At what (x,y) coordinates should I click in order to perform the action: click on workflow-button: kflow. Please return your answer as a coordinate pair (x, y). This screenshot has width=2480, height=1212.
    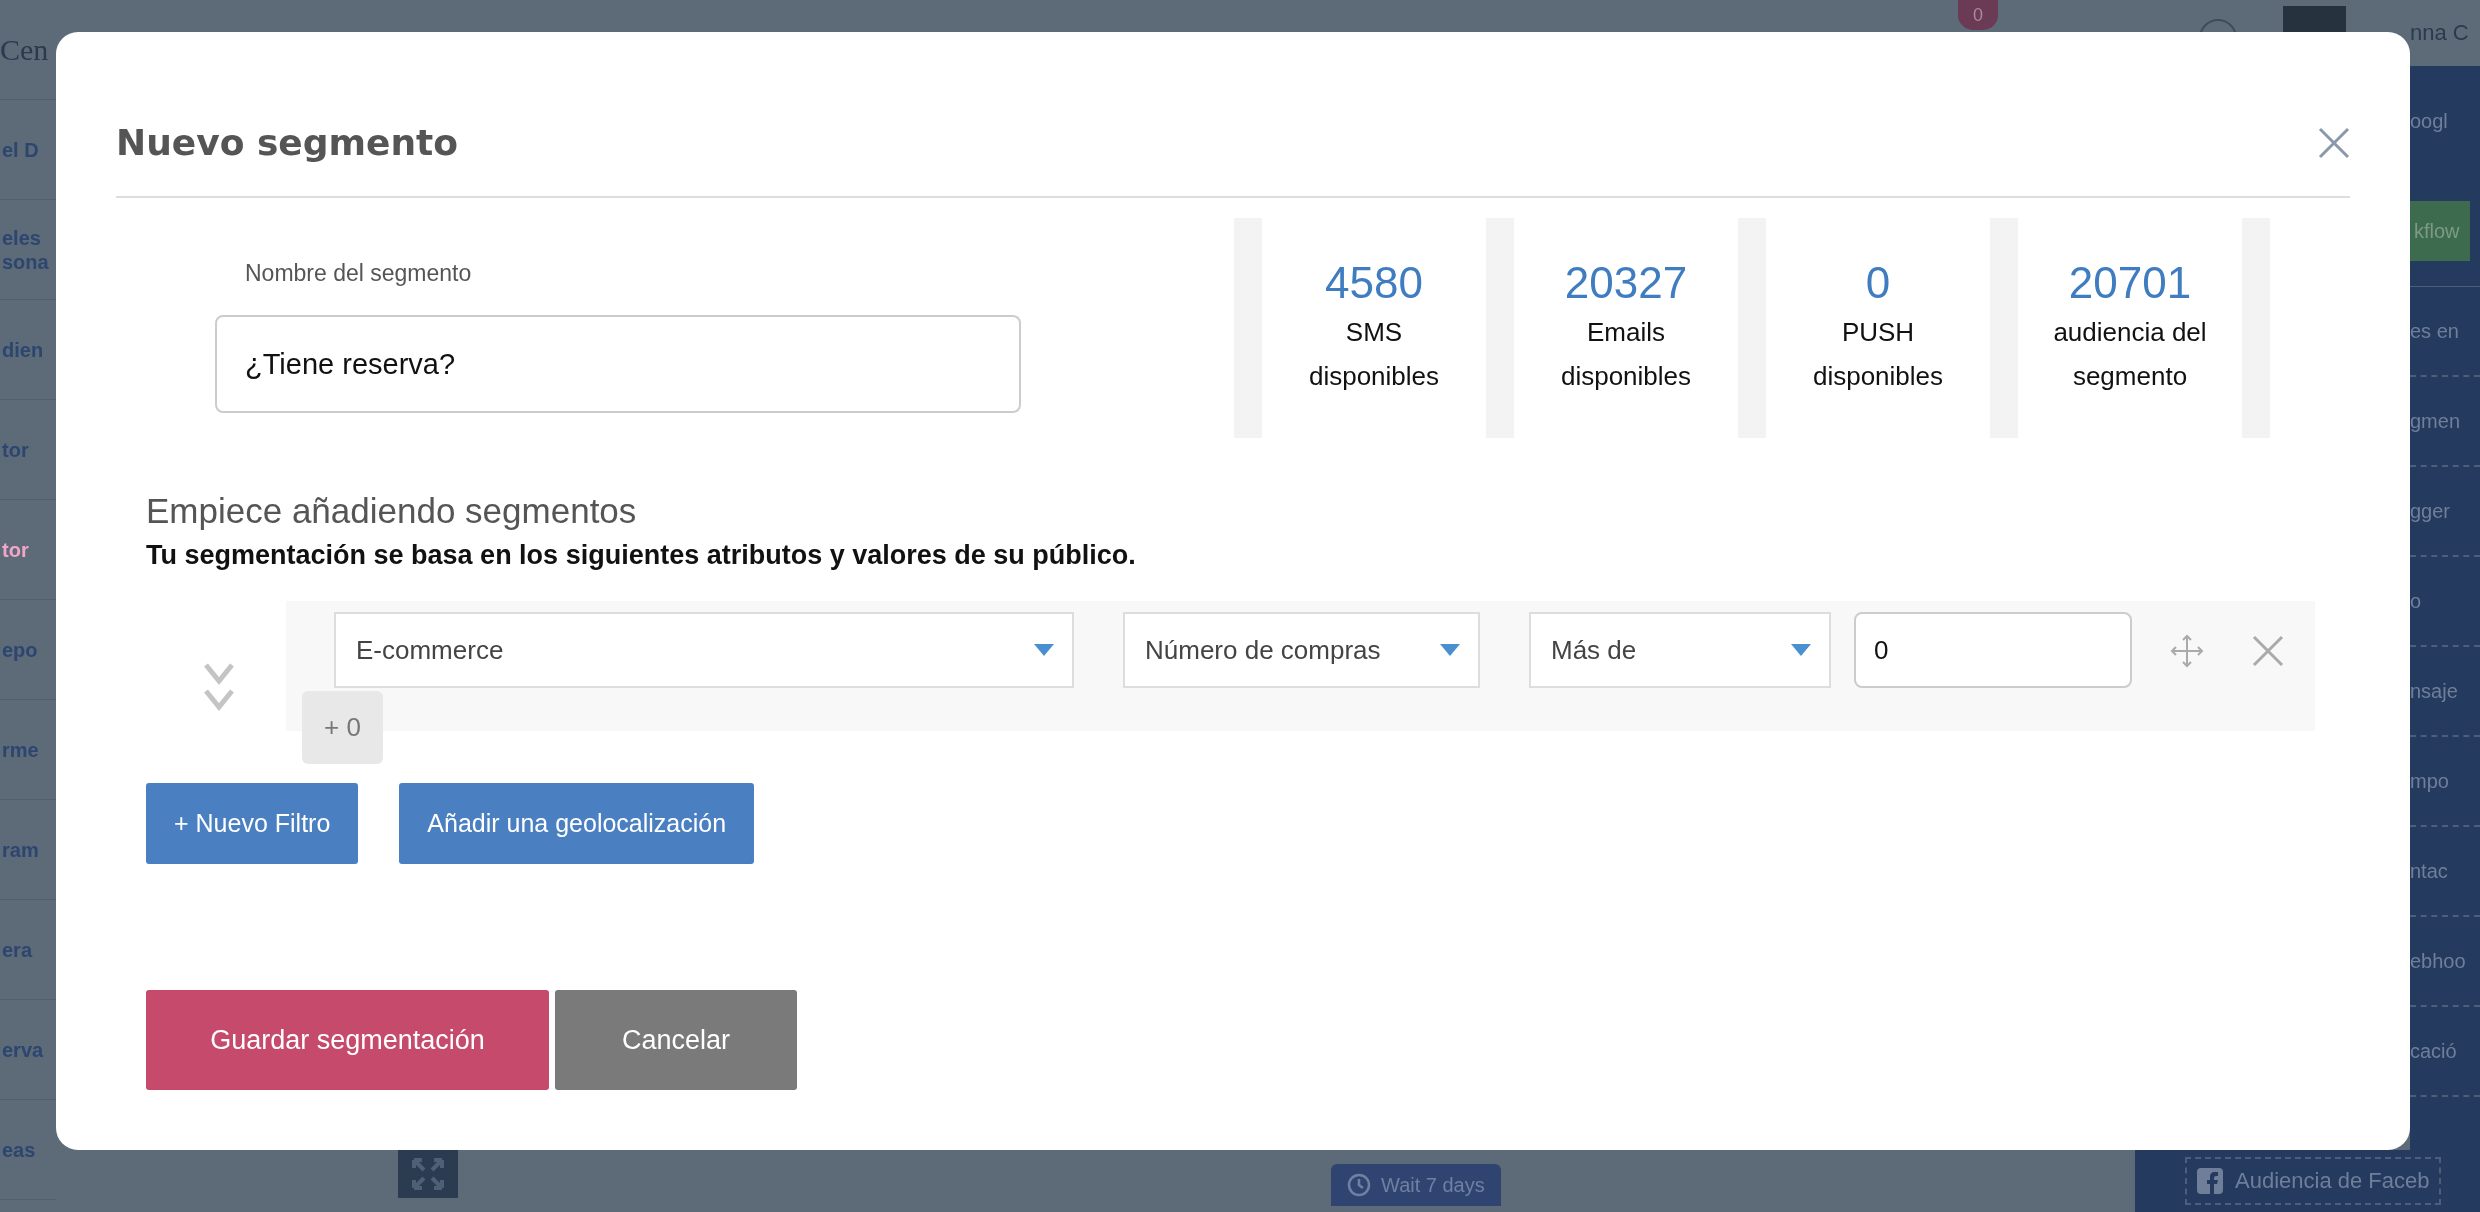
    Looking at the image, I should click on (2440, 231).